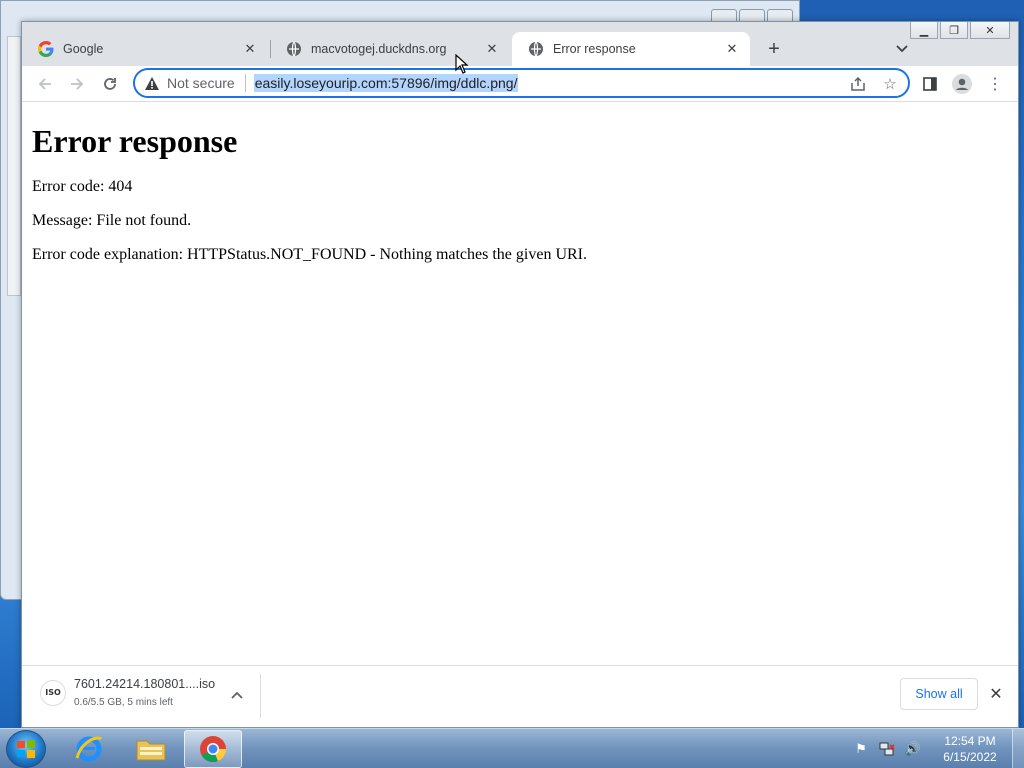 Image resolution: width=1024 pixels, height=768 pixels. Describe the element at coordinates (954, 30) in the screenshot. I see `restore-button: ❐` at that location.